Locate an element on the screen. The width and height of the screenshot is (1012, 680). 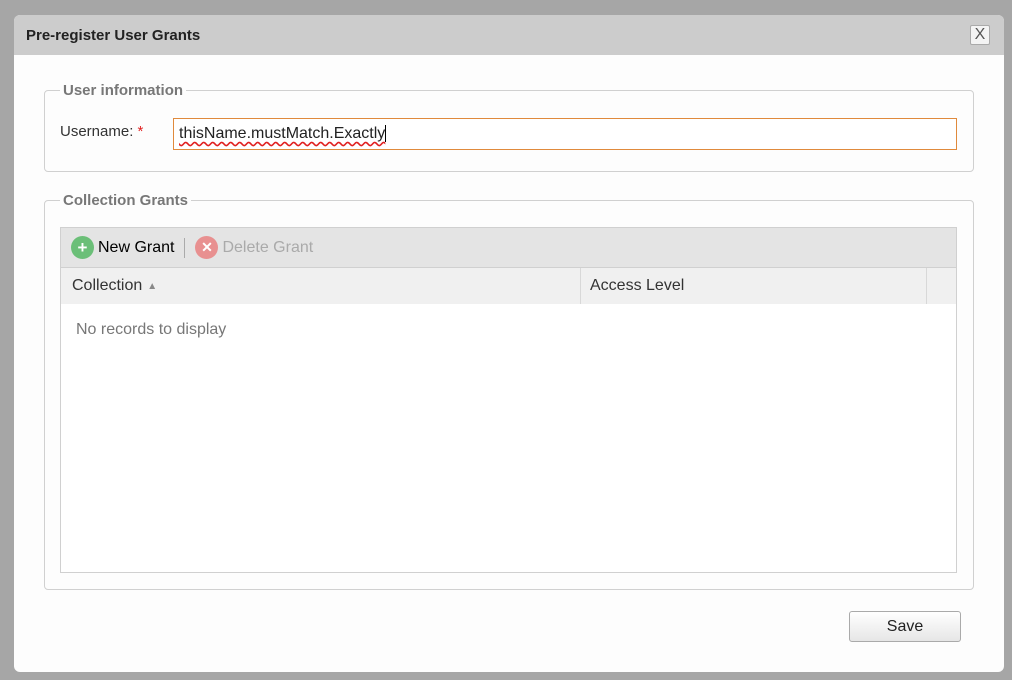
collection-grants-legend: Collection Grants is located at coordinates (126, 200).